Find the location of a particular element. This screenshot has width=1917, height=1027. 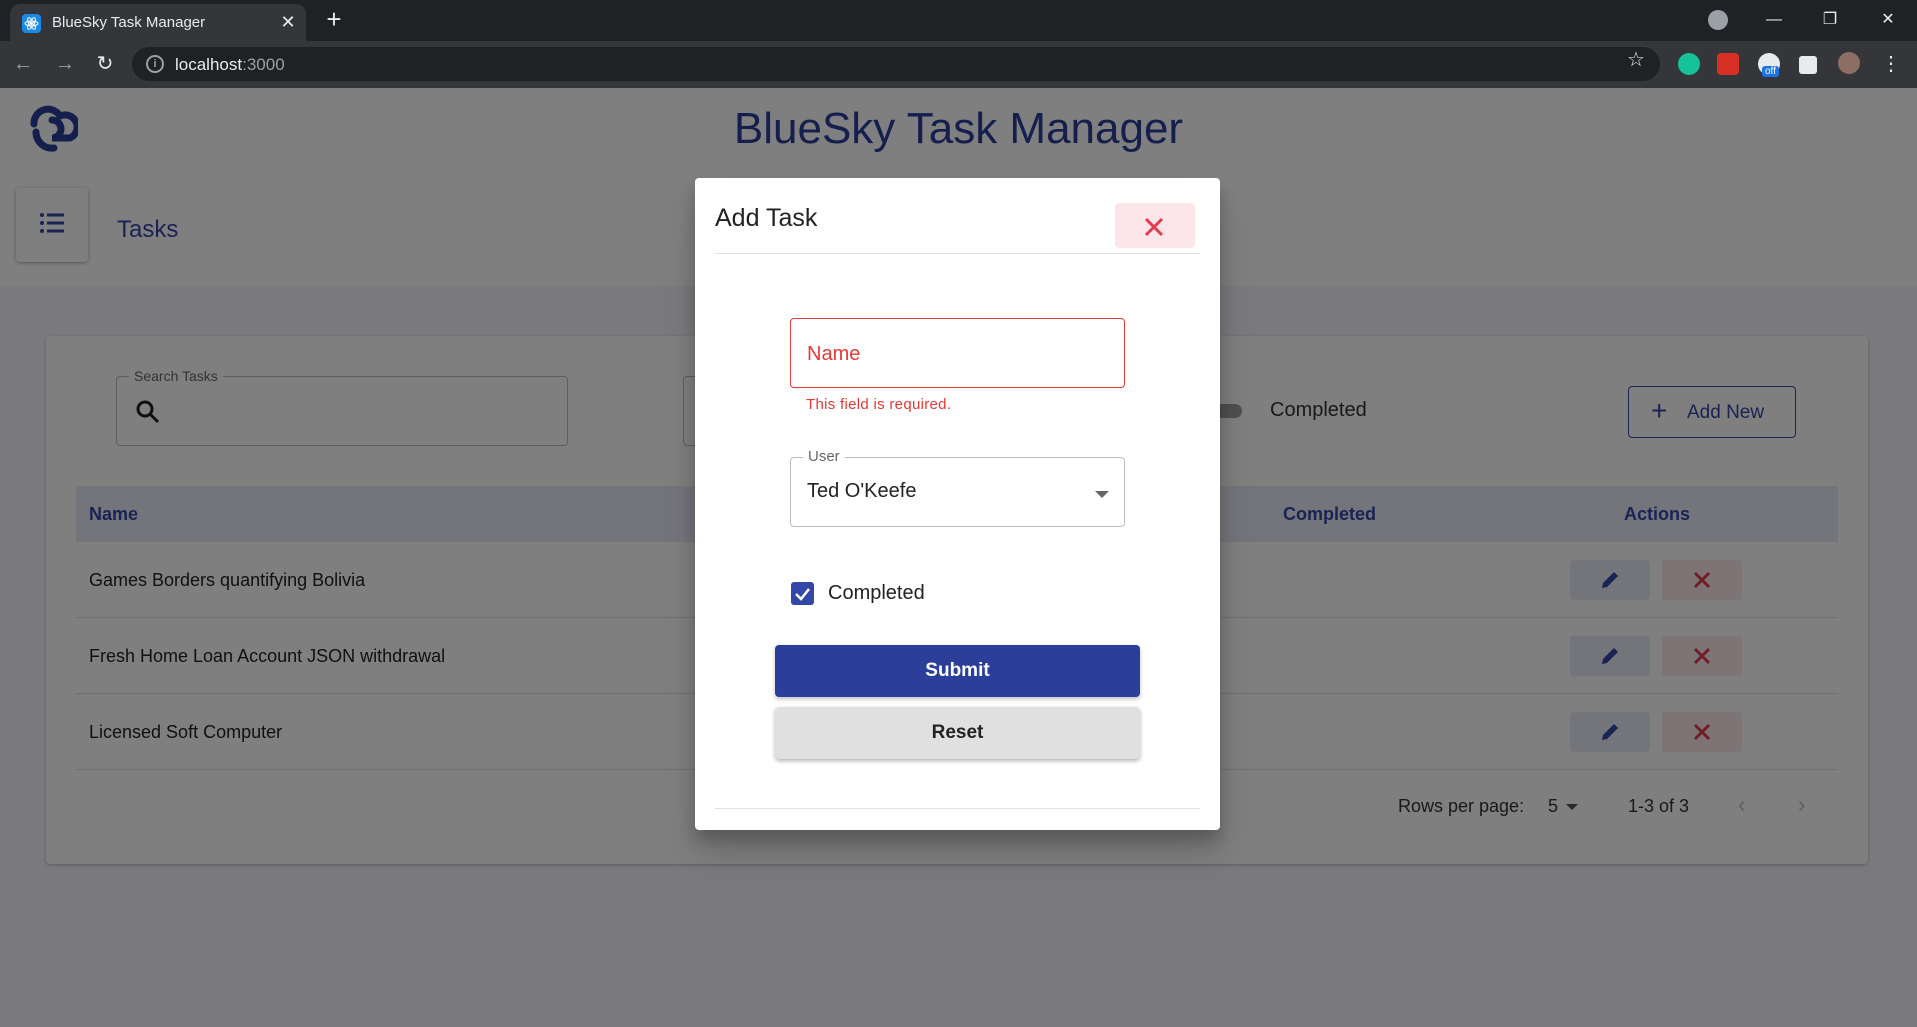

checkmark-icon is located at coordinates (802, 594).